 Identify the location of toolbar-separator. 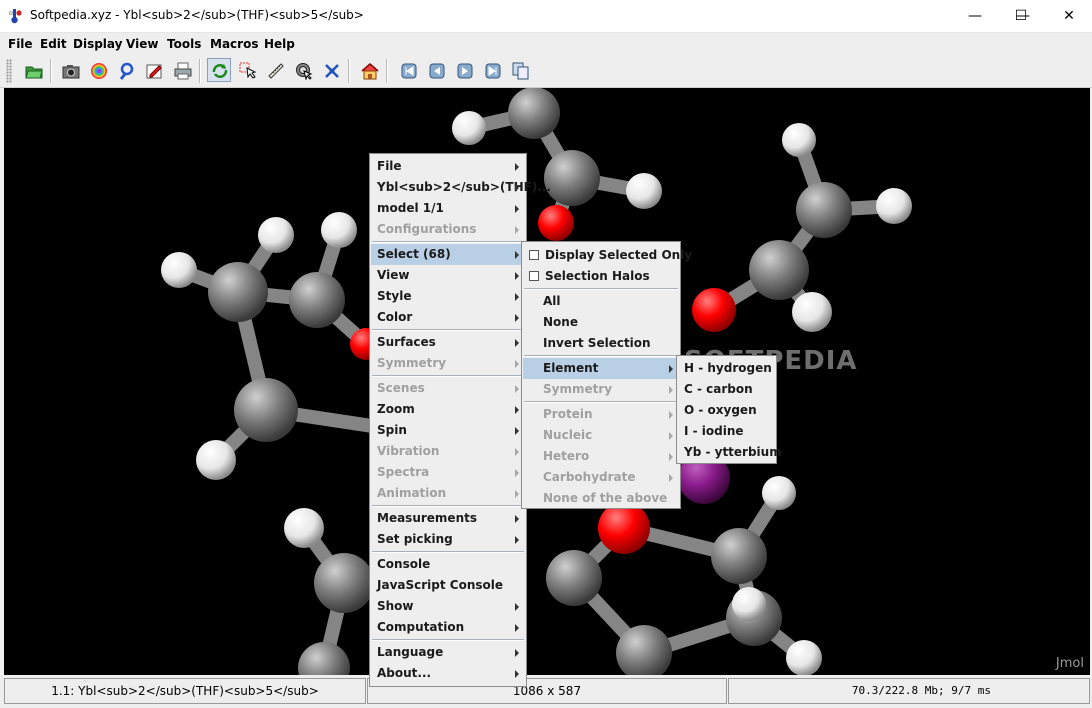
(387, 71).